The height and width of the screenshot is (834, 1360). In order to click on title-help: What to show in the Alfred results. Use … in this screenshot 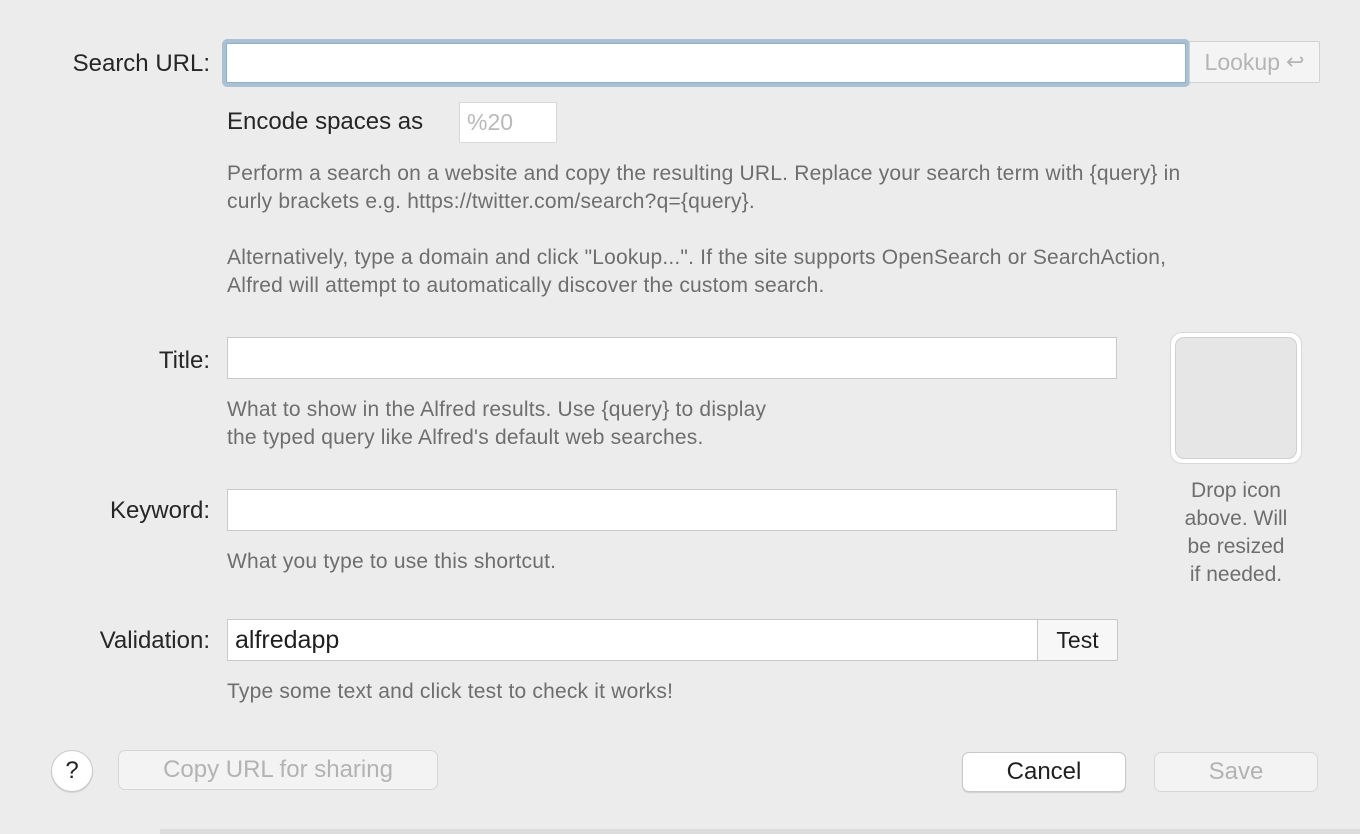, I will do `click(677, 424)`.